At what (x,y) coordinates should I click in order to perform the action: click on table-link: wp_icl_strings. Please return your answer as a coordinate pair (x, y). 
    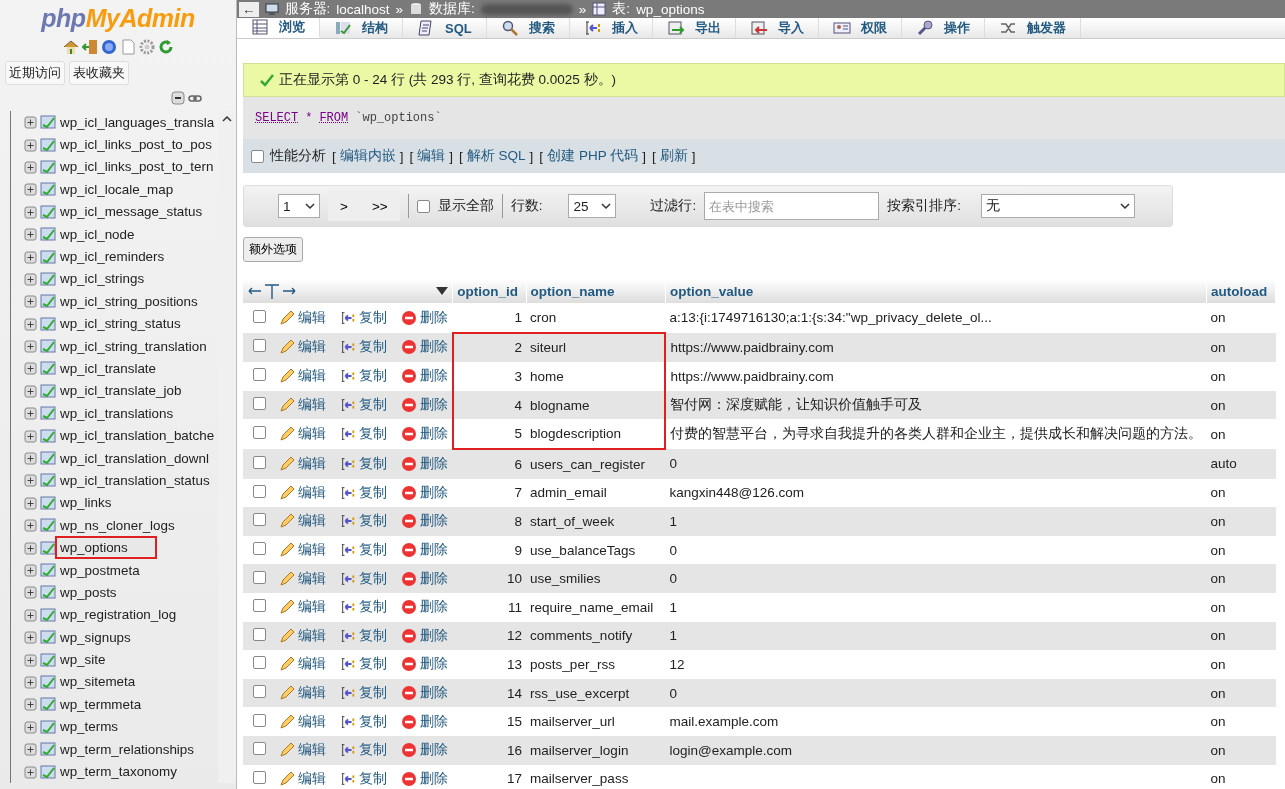
    Looking at the image, I should click on (102, 279).